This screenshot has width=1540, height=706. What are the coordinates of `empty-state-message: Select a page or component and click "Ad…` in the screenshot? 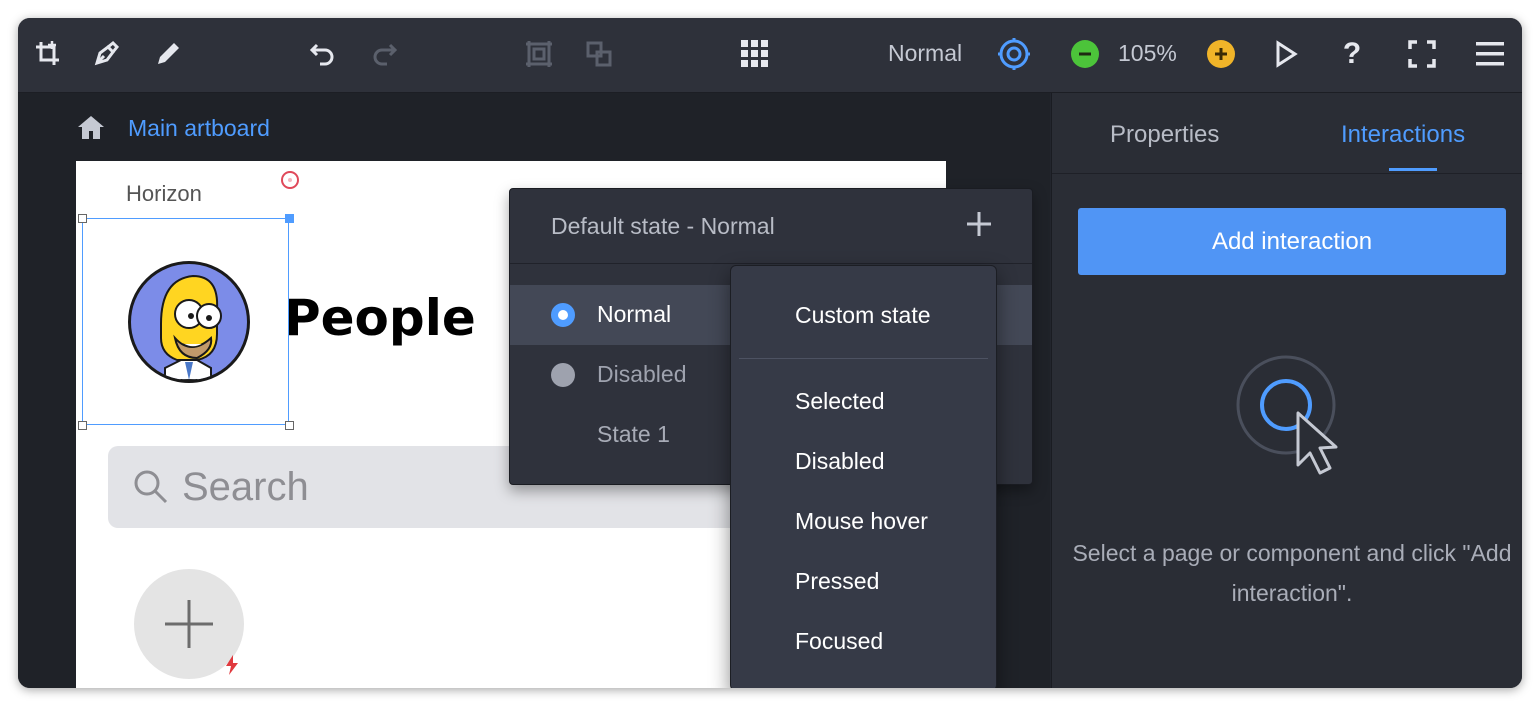 It's located at (1292, 573).